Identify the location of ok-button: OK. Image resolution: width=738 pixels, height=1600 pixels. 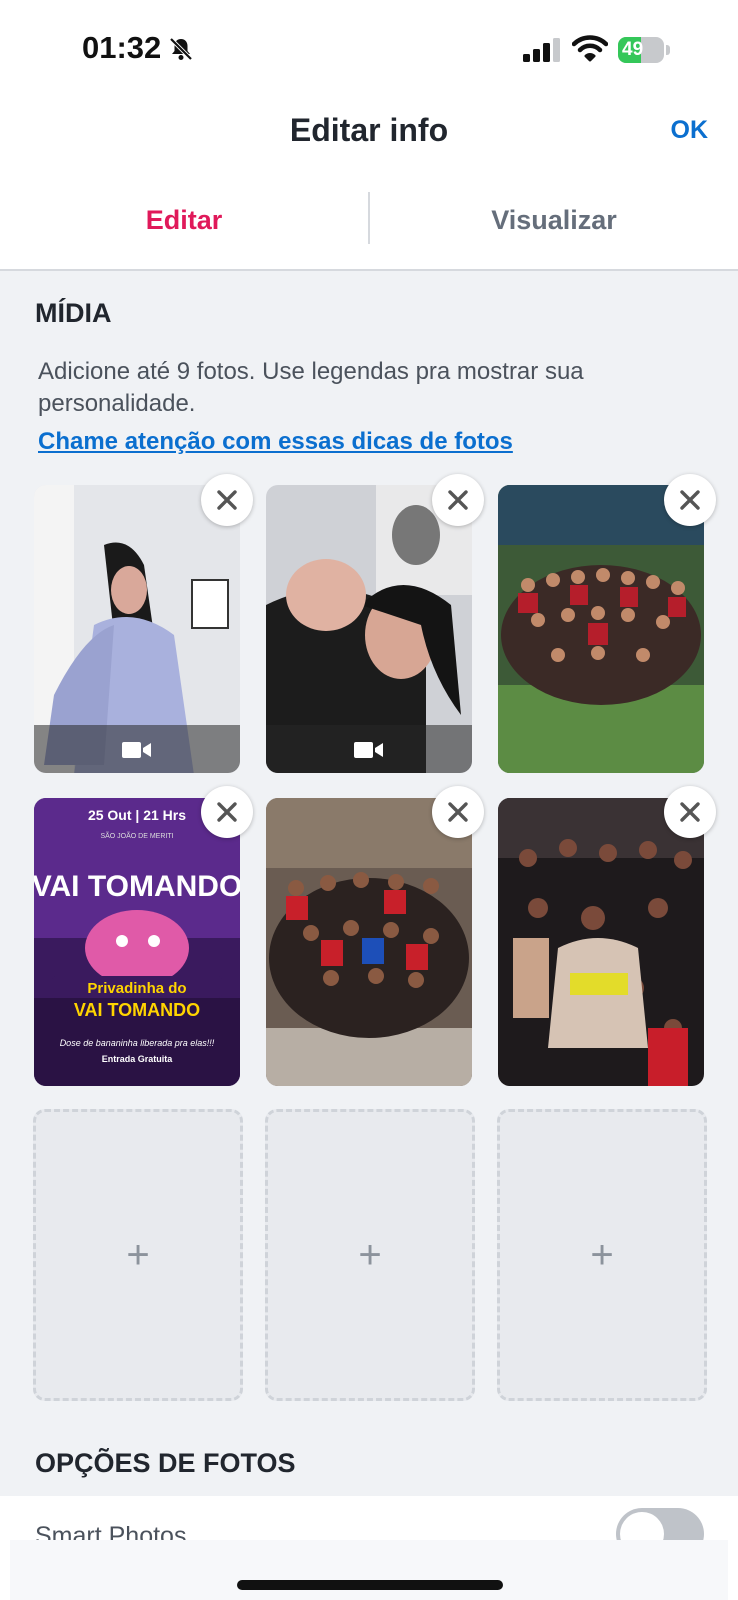
(690, 130).